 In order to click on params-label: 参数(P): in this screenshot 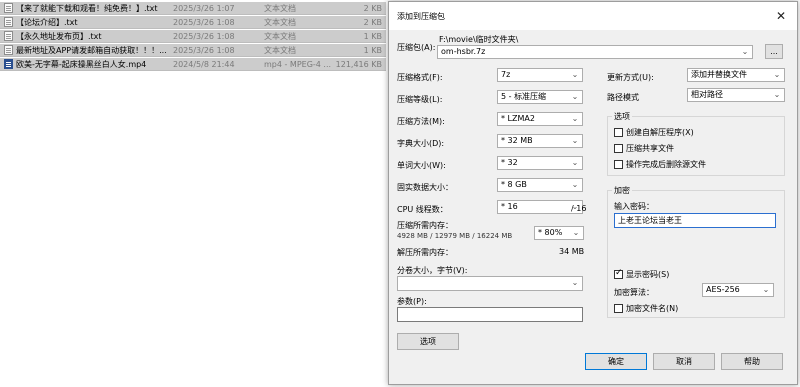, I will do `click(412, 301)`.